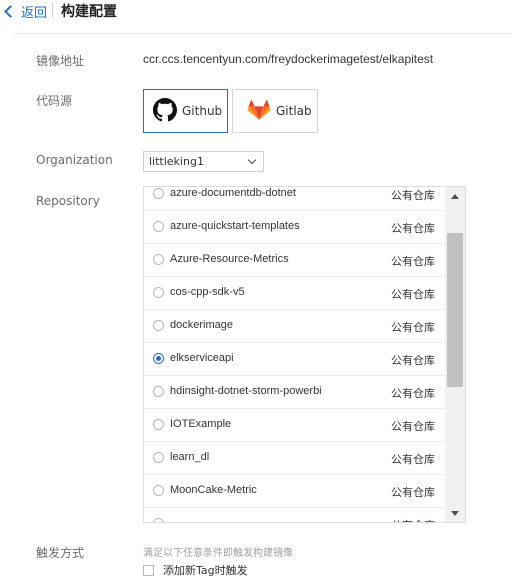  I want to click on github-source-button: Github, so click(185, 111).